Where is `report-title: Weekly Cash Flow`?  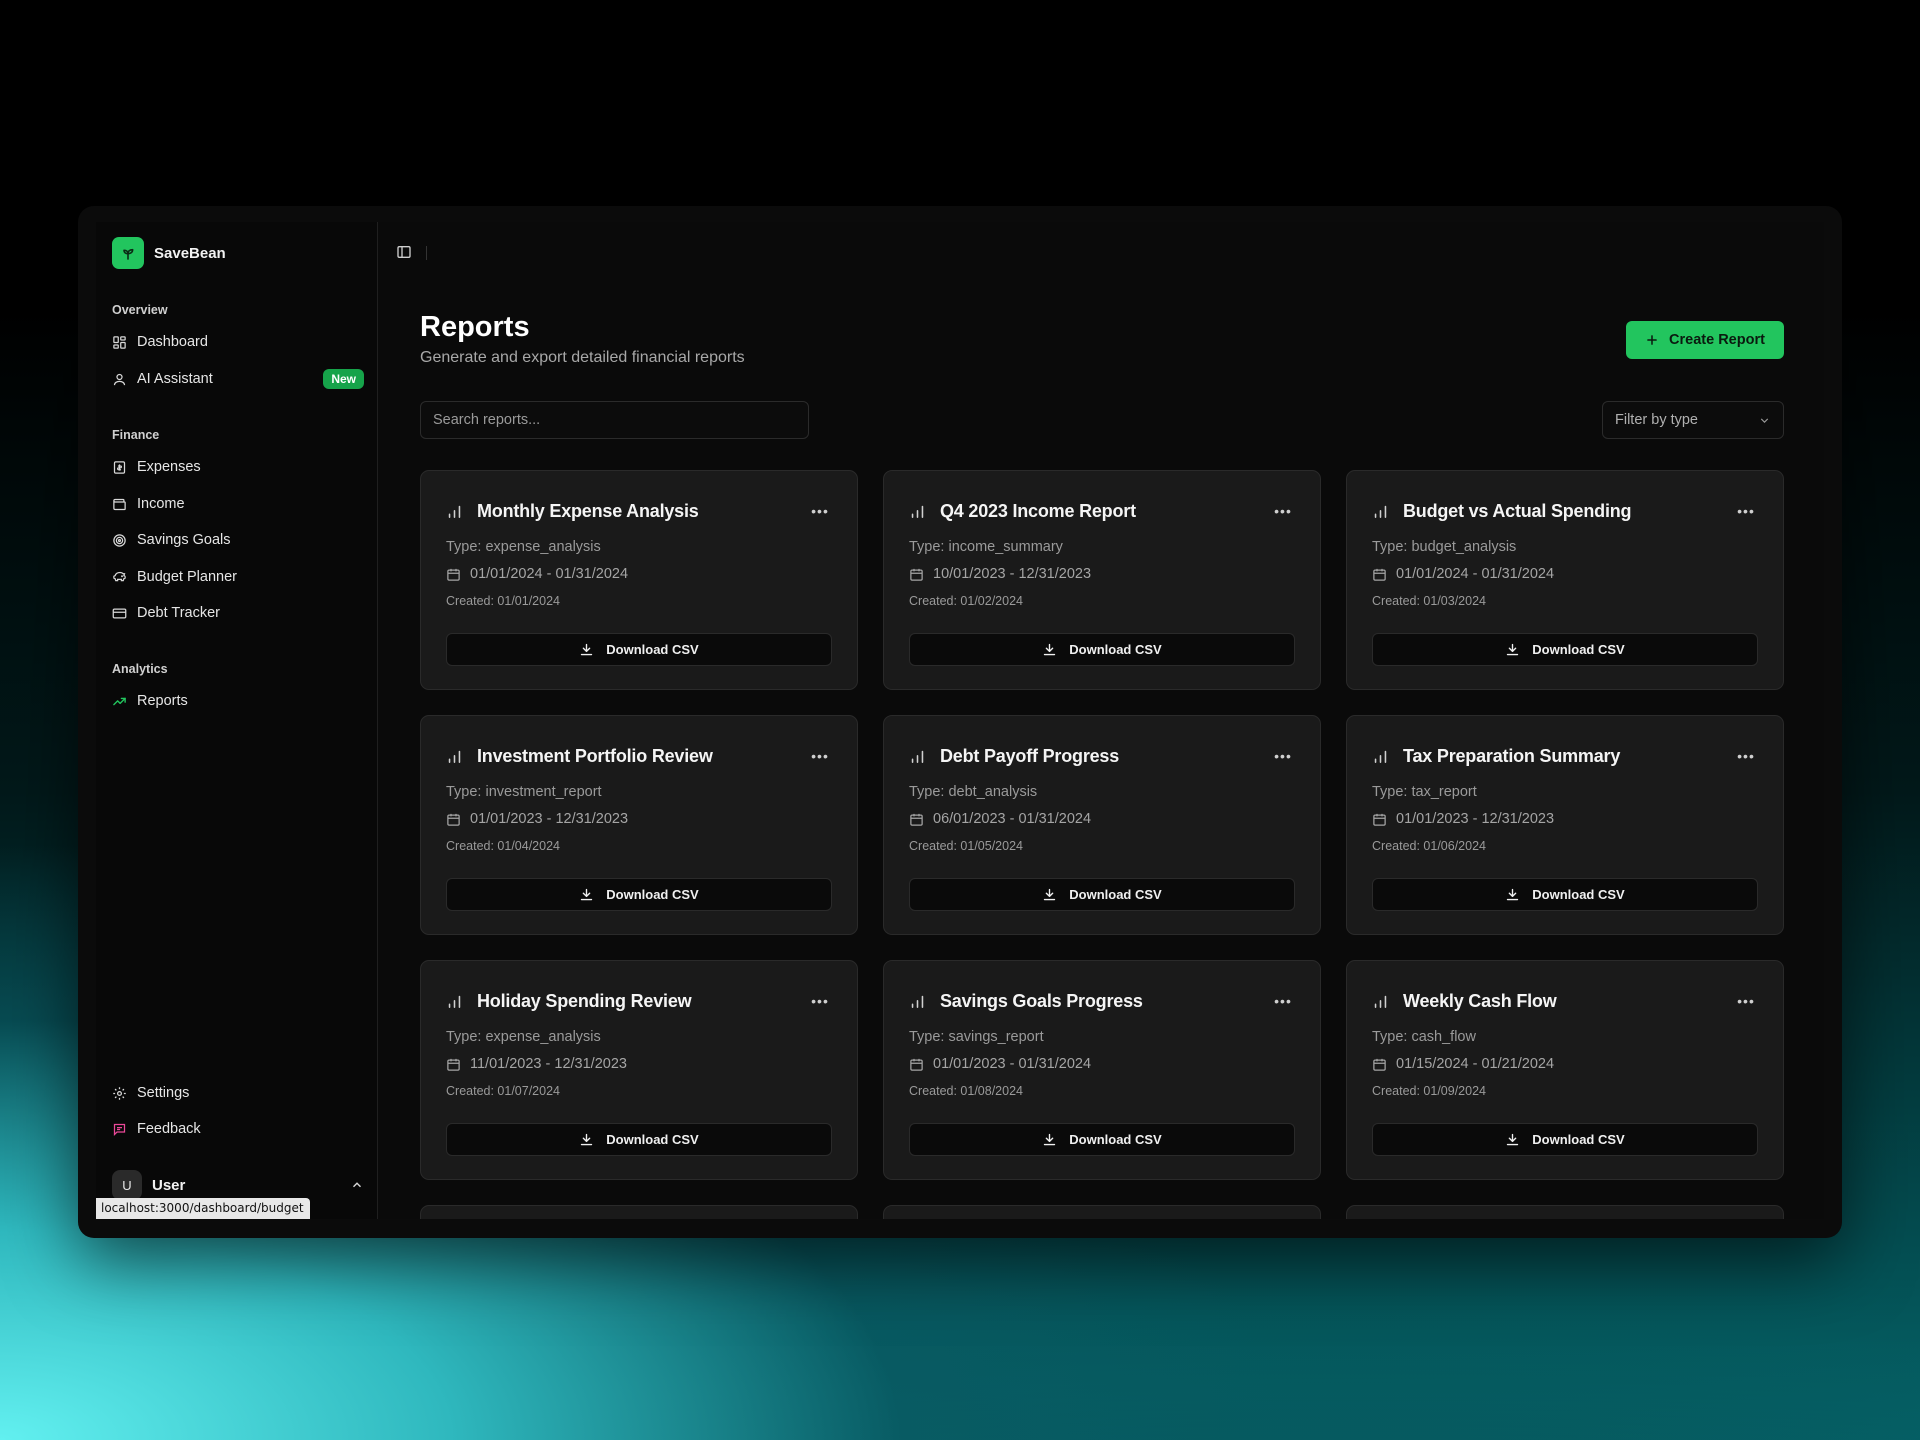
report-title: Weekly Cash Flow is located at coordinates (1480, 1000).